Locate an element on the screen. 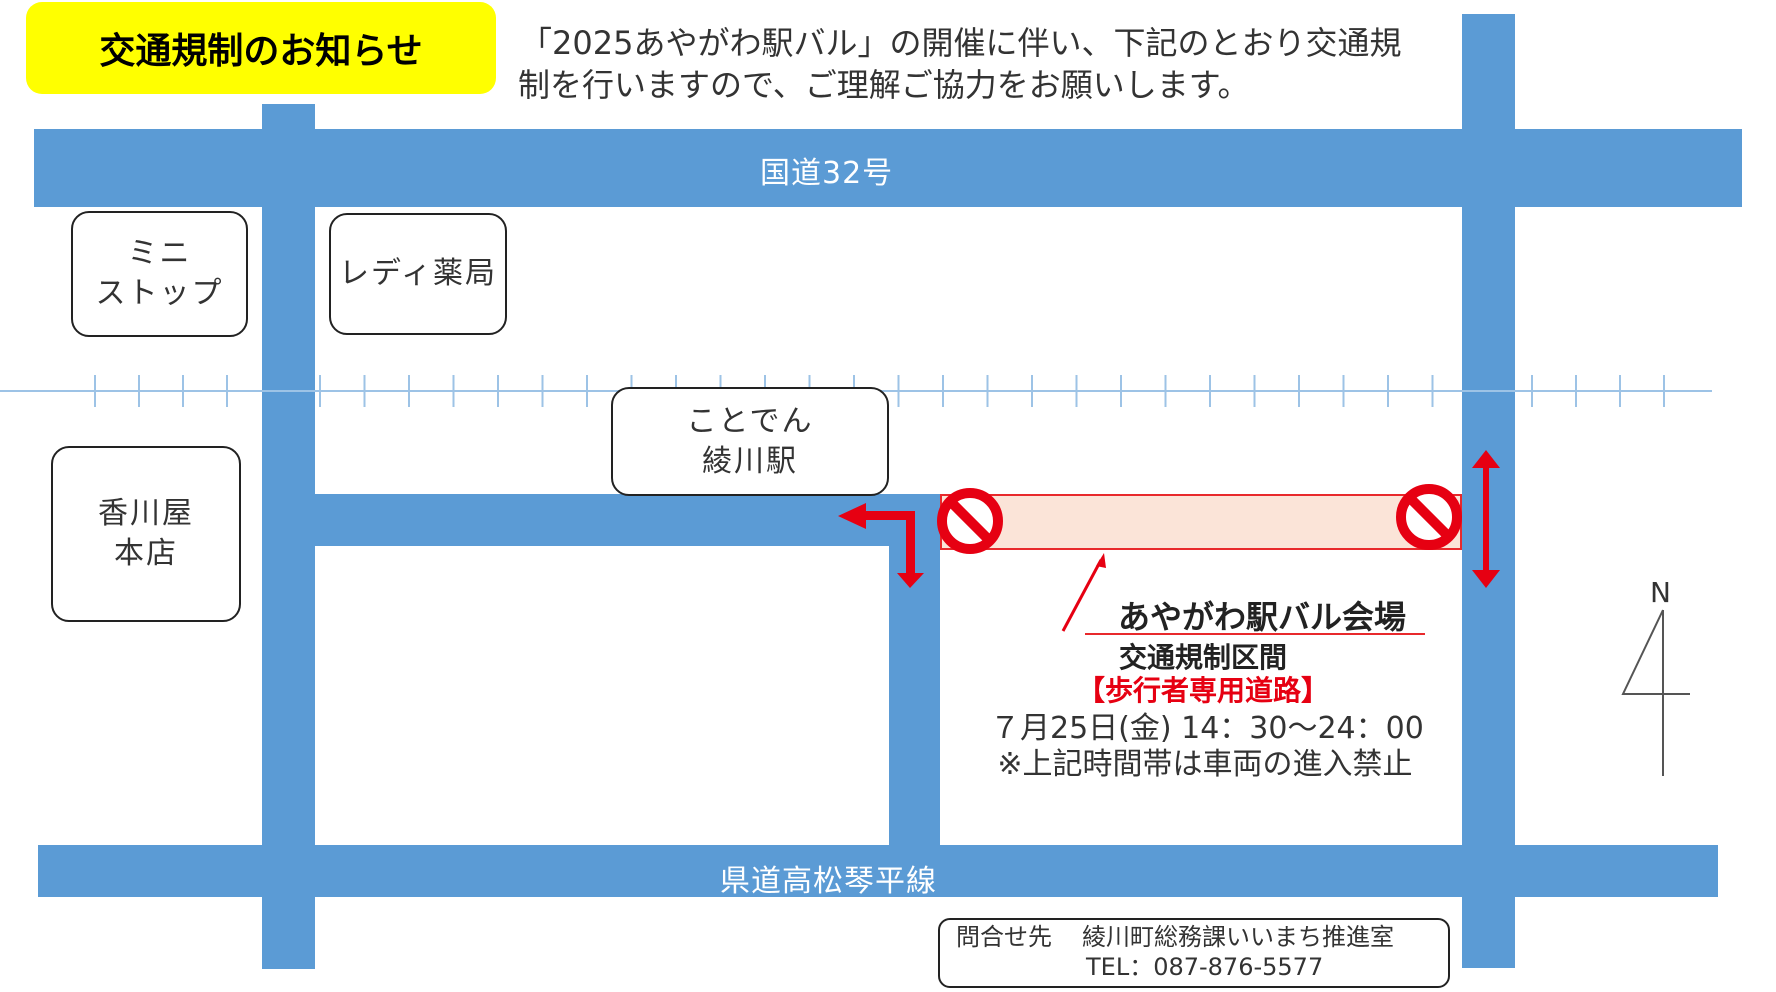 This screenshot has width=1776, height=992. north-arrow-icon is located at coordinates (1655, 692).